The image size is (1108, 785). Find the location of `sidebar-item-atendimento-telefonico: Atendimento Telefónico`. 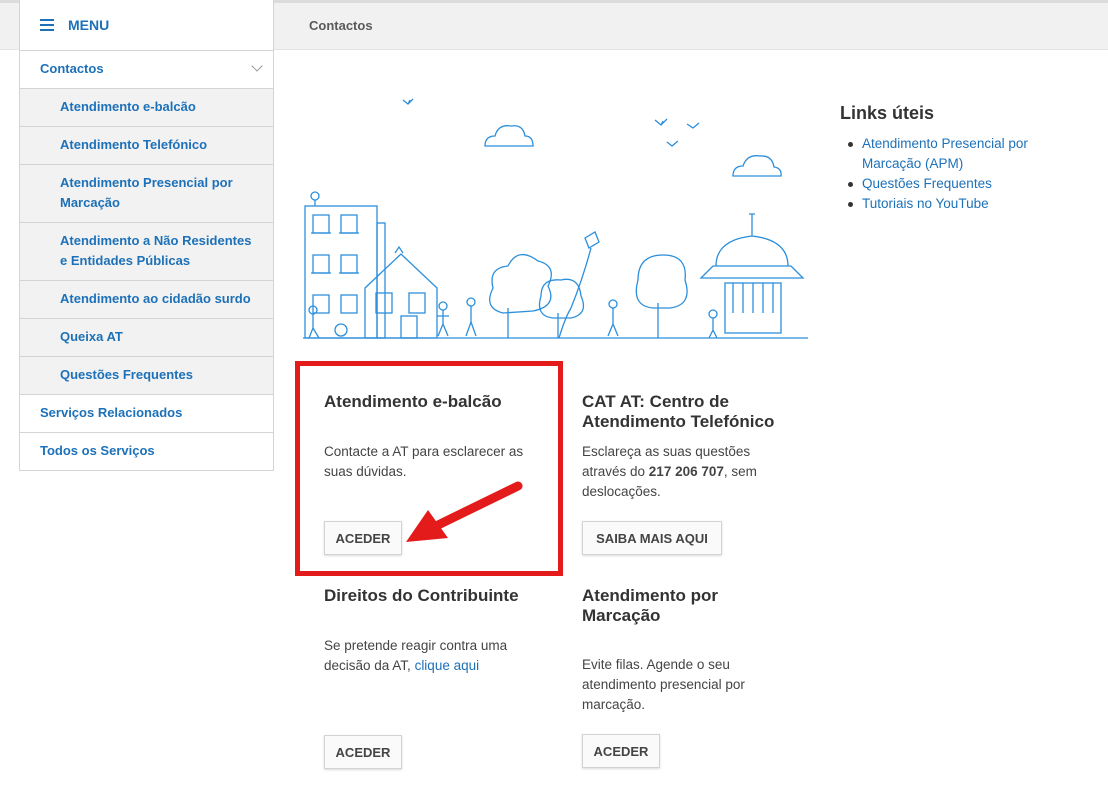

sidebar-item-atendimento-telefonico: Atendimento Telefónico is located at coordinates (146, 146).